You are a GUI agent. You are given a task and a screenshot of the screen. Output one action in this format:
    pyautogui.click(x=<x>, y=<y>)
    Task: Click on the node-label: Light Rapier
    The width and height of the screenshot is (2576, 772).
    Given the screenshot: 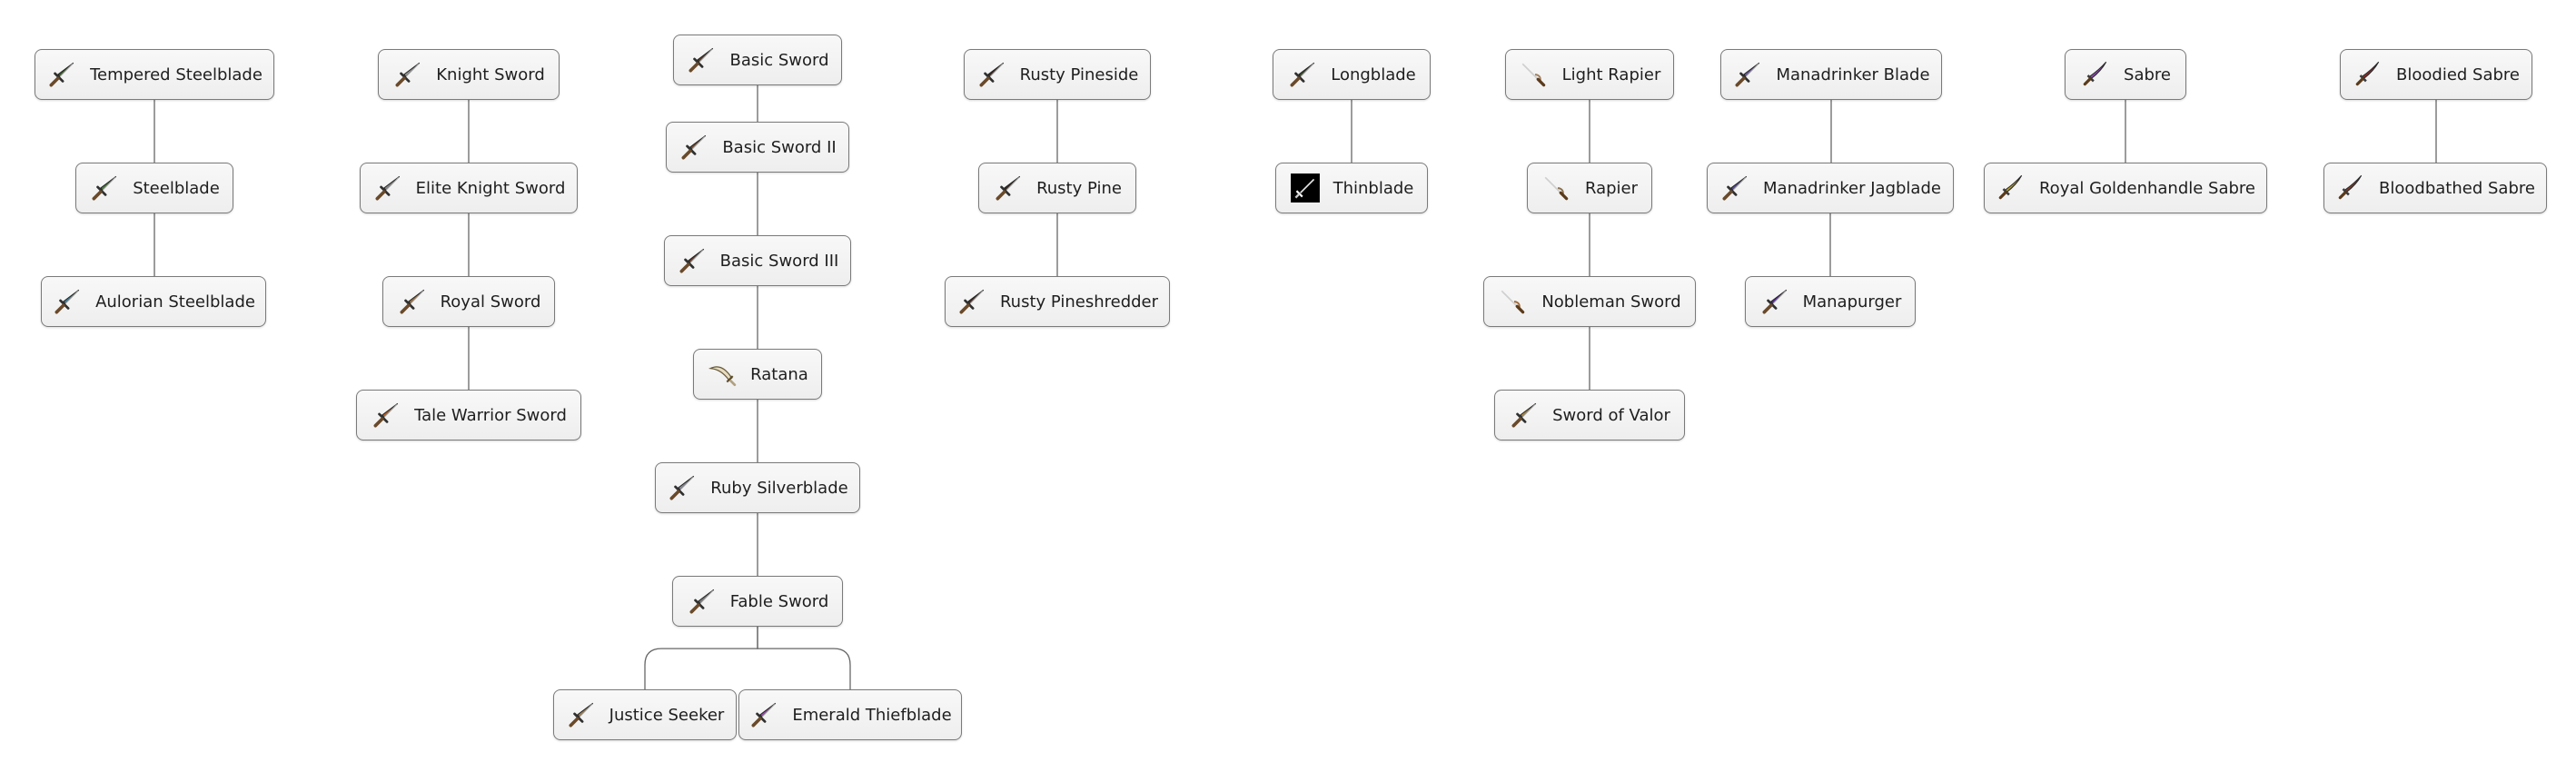 What is the action you would take?
    pyautogui.click(x=1611, y=74)
    